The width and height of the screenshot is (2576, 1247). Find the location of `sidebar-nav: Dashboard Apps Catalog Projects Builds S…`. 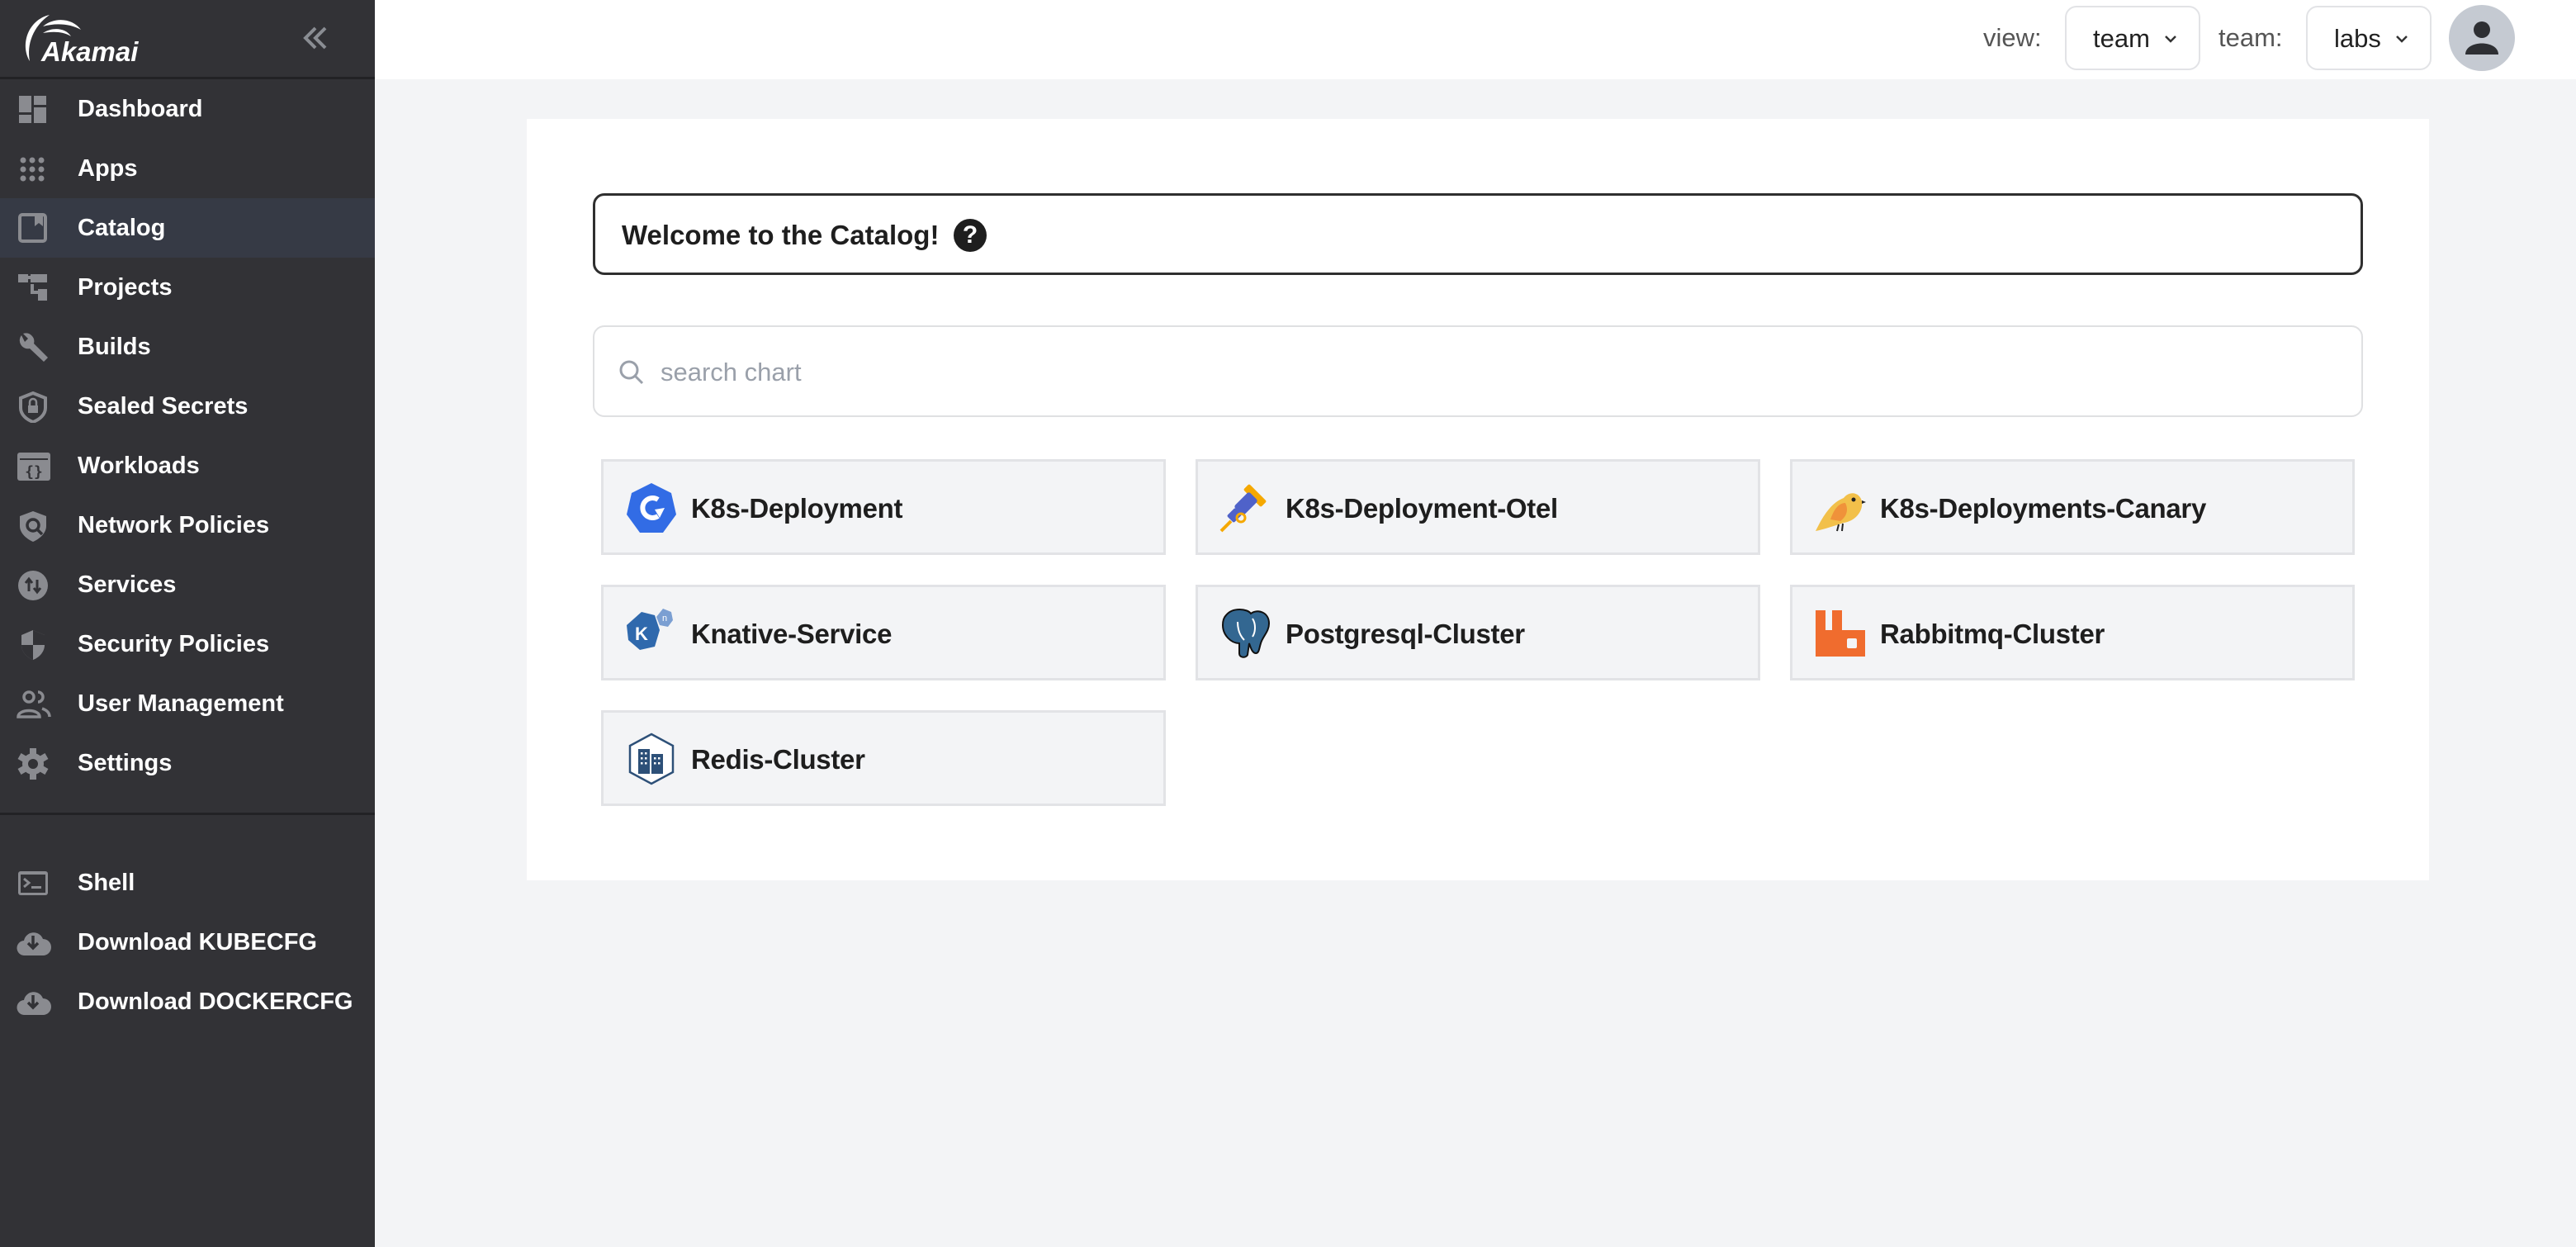

sidebar-nav: Dashboard Apps Catalog Projects Builds S… is located at coordinates (187, 436).